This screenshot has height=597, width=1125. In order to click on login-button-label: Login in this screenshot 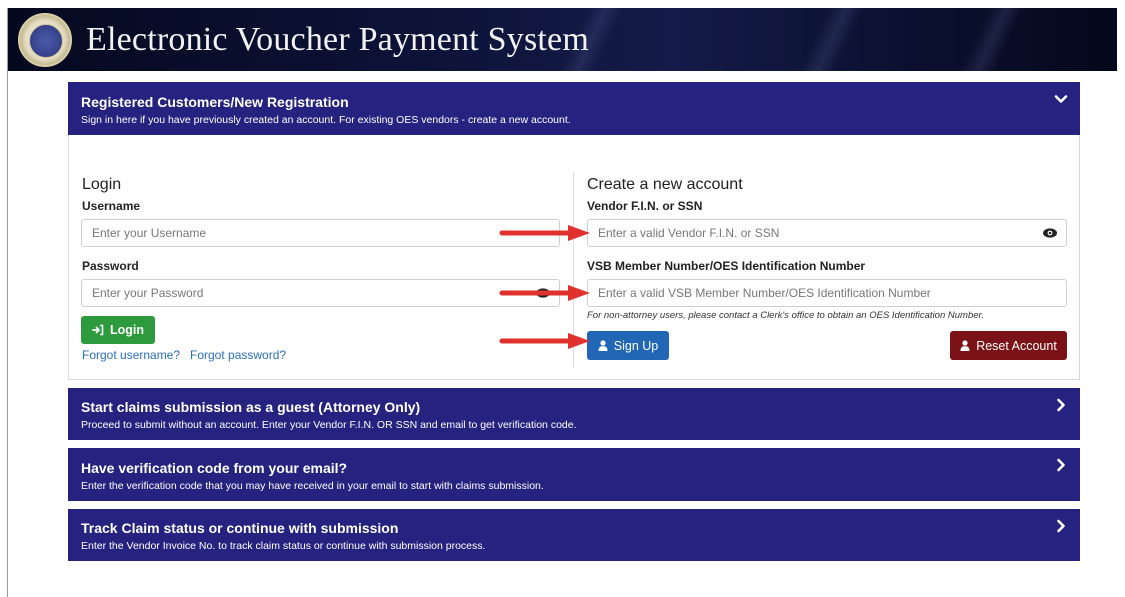, I will do `click(126, 330)`.